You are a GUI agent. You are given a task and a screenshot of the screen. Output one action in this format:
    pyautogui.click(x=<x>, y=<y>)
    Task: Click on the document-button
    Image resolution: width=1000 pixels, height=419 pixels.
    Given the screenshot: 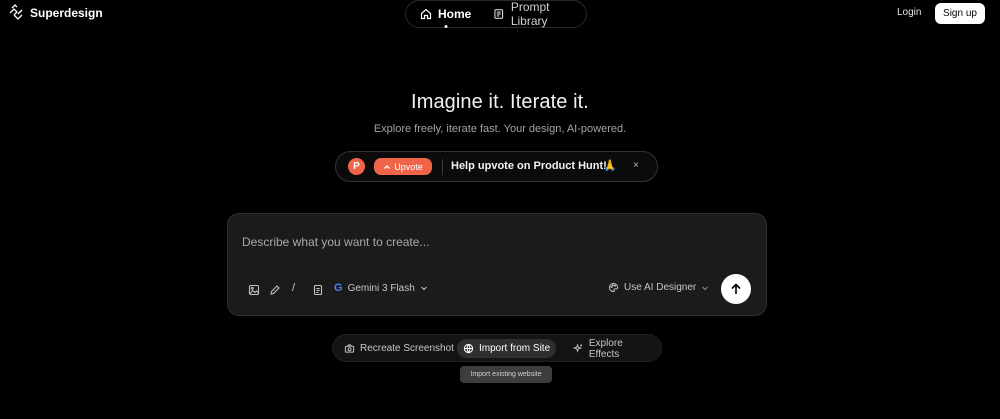 What is the action you would take?
    pyautogui.click(x=318, y=290)
    